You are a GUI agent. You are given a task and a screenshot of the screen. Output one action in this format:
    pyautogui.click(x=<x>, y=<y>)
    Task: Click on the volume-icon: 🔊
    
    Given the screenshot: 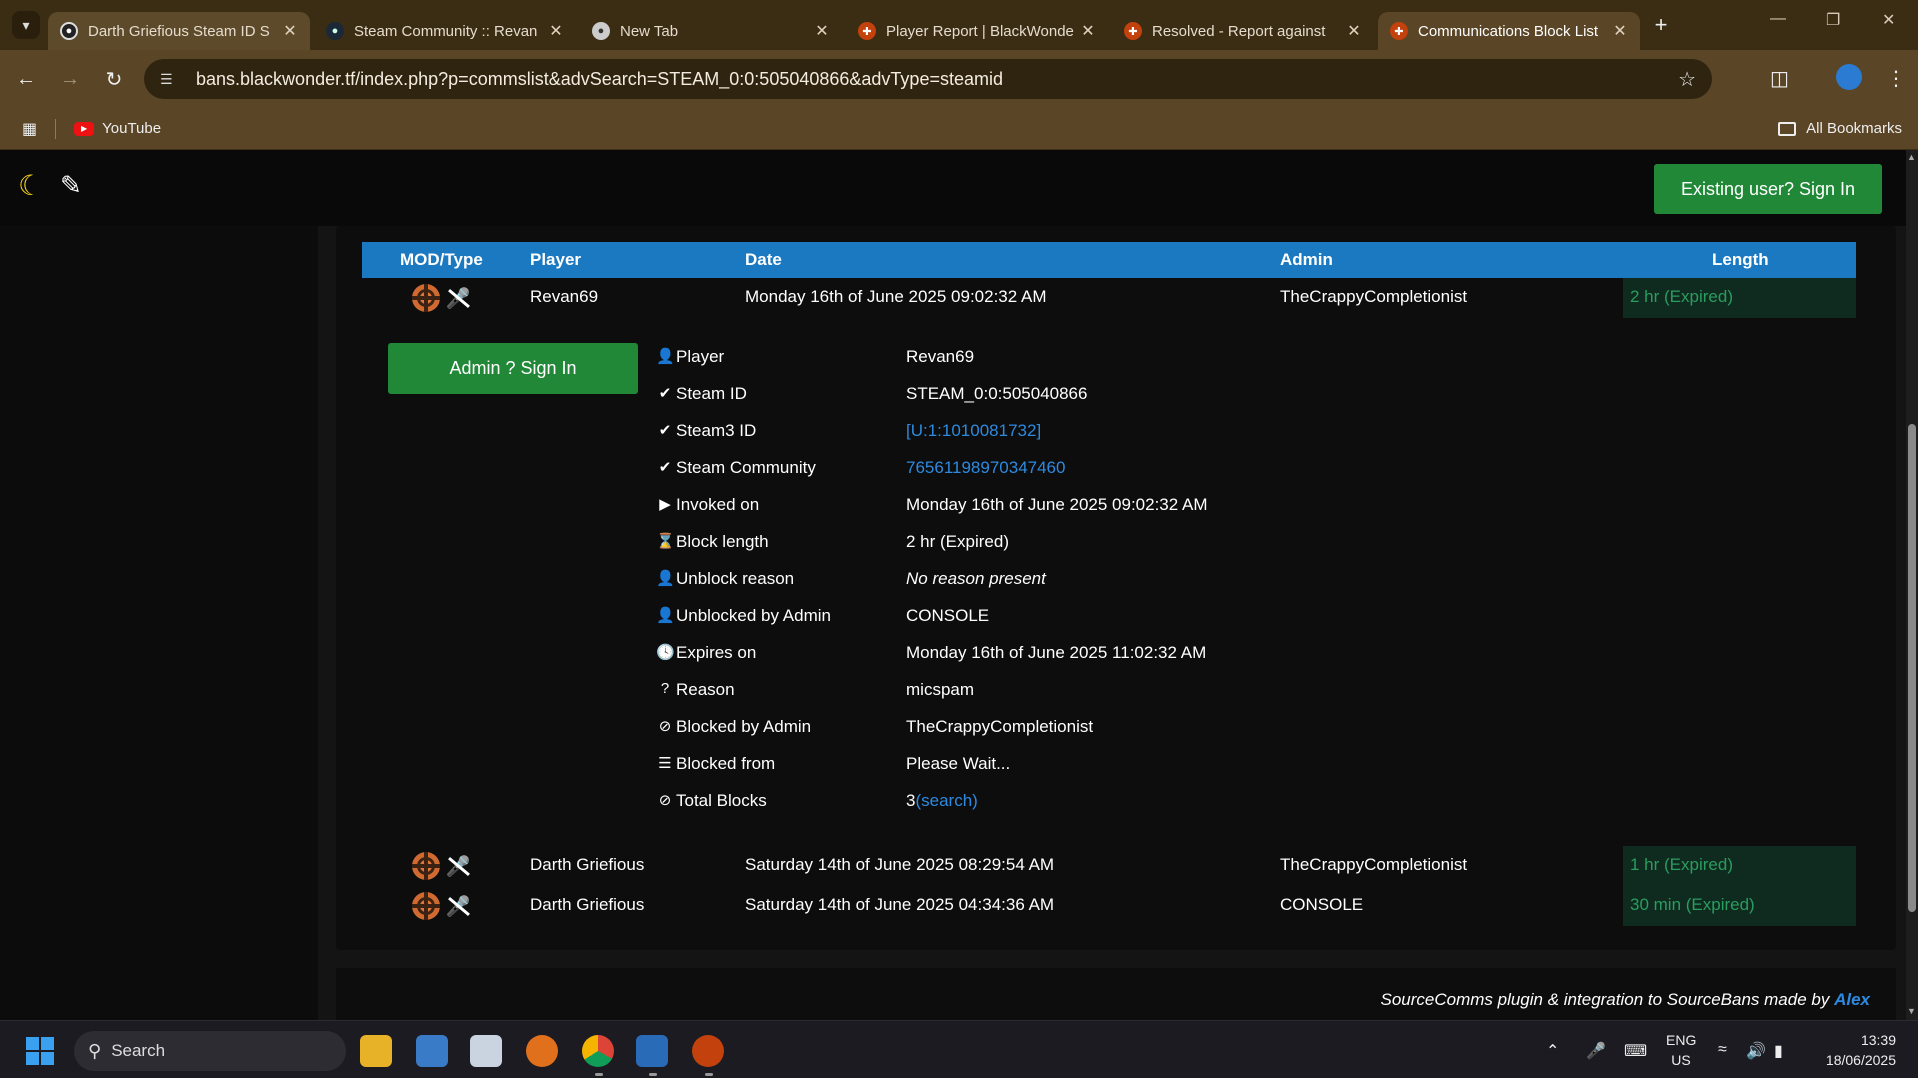 What is the action you would take?
    pyautogui.click(x=1756, y=1051)
    